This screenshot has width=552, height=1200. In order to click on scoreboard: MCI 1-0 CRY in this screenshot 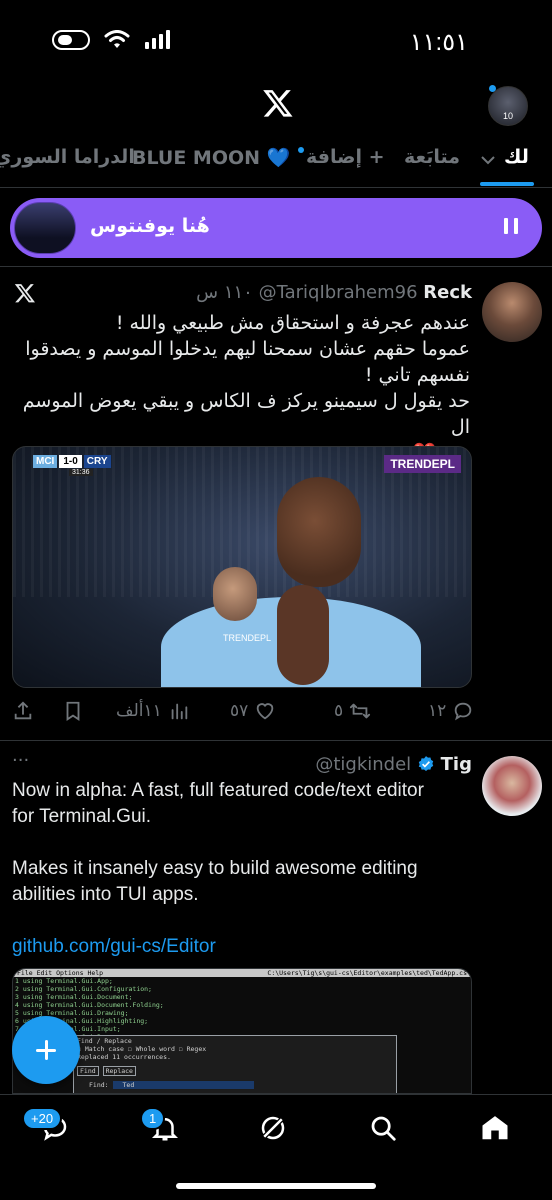, I will do `click(72, 461)`.